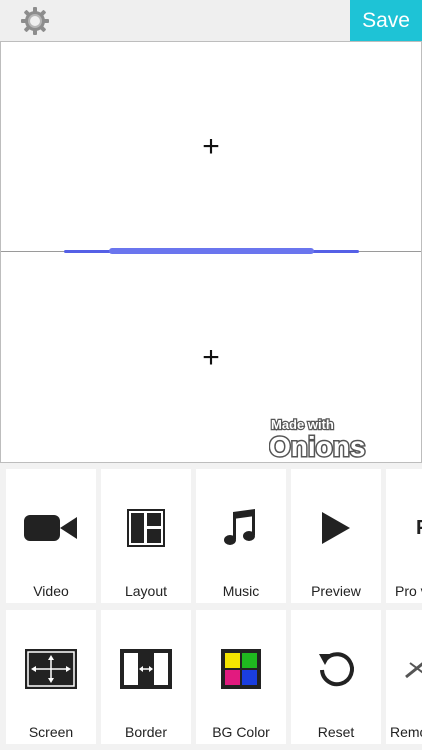 The width and height of the screenshot is (422, 750). I want to click on preview-tool-label: Preview, so click(336, 591).